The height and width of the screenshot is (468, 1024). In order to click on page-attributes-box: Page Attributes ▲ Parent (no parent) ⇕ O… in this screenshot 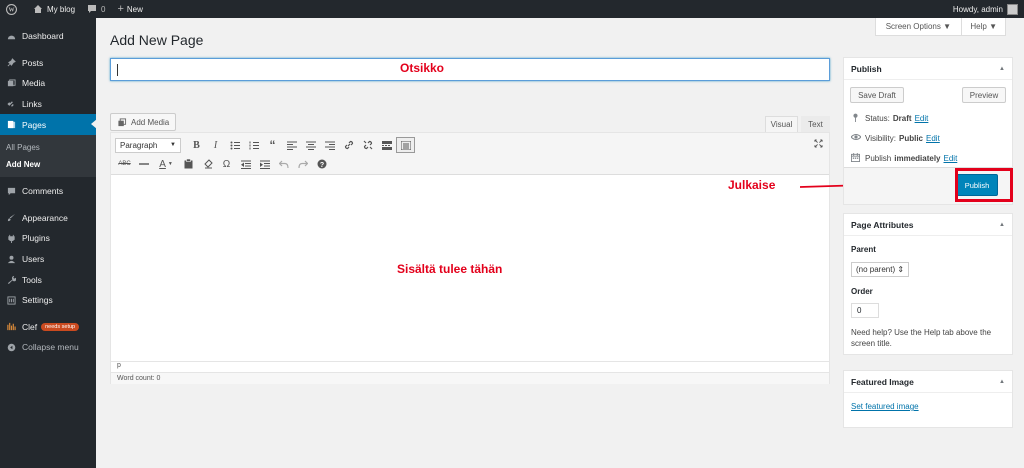, I will do `click(928, 284)`.